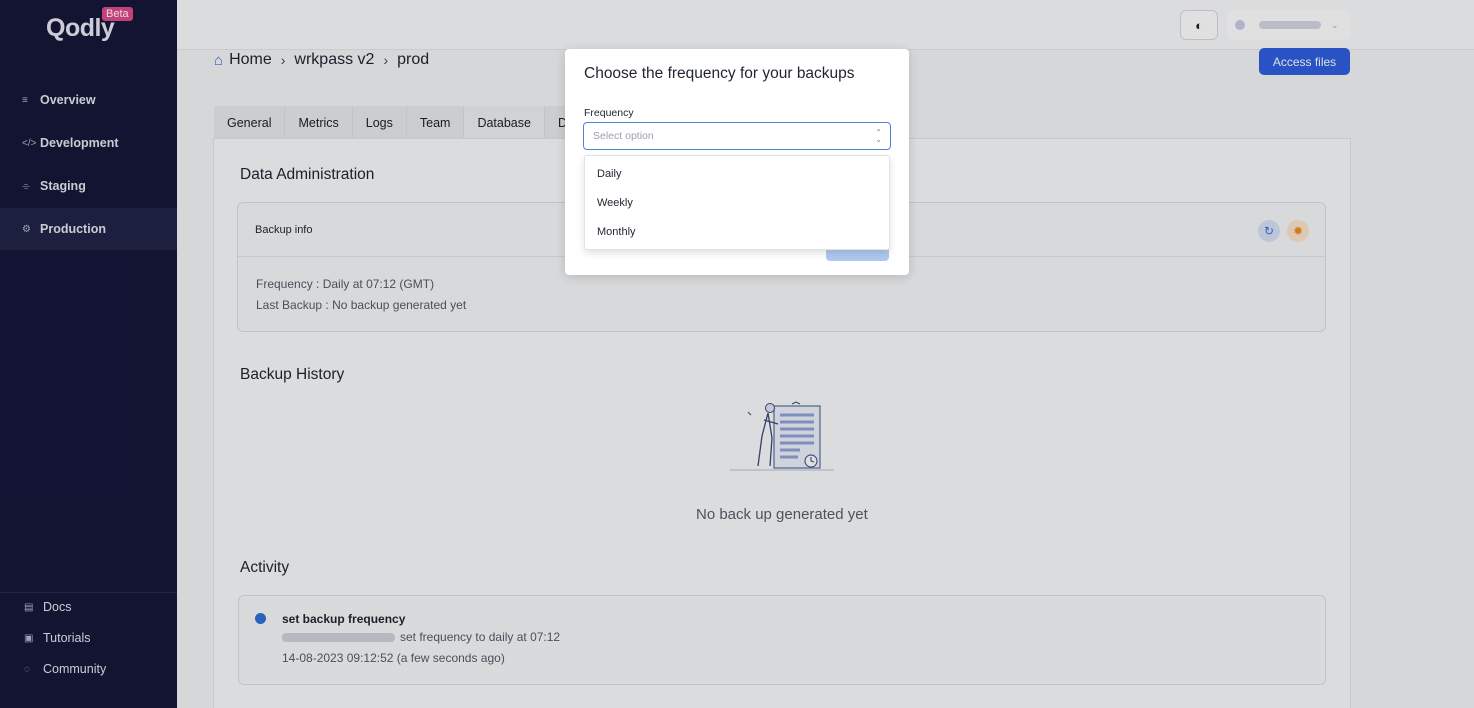  Describe the element at coordinates (737, 202) in the screenshot. I see `frequency-dropdown: Daily Weekly Monthly` at that location.